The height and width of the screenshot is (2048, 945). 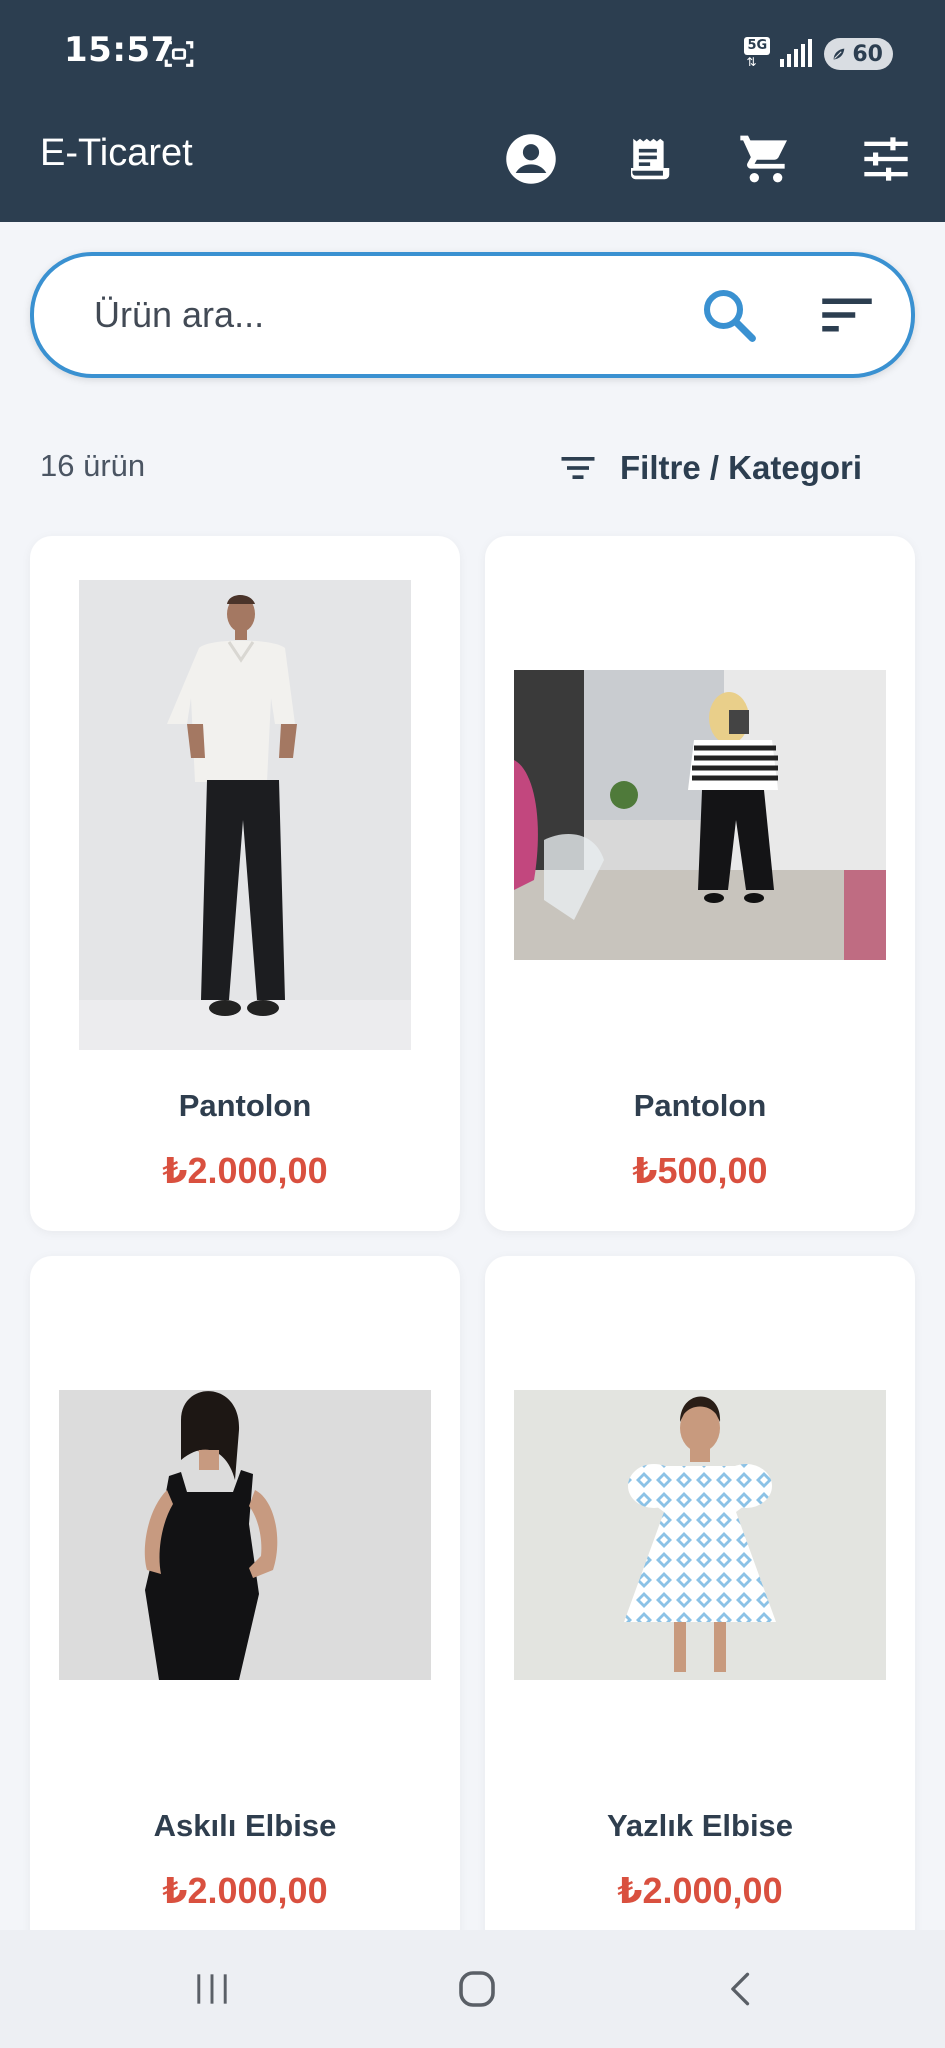 I want to click on orders-button, so click(x=649, y=159).